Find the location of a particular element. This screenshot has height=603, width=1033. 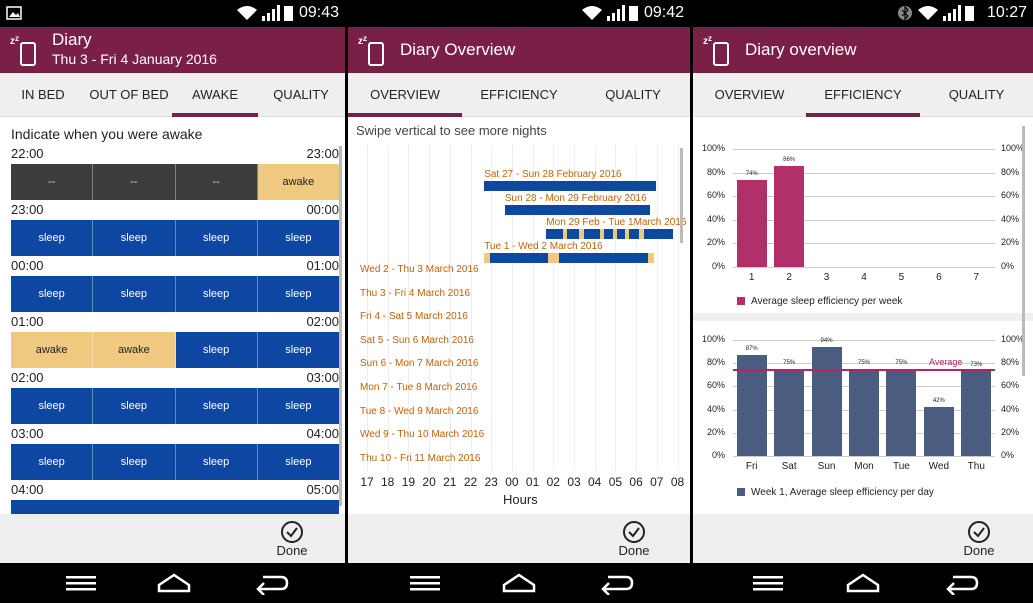

tab-awake-label: AWAKE is located at coordinates (215, 94).